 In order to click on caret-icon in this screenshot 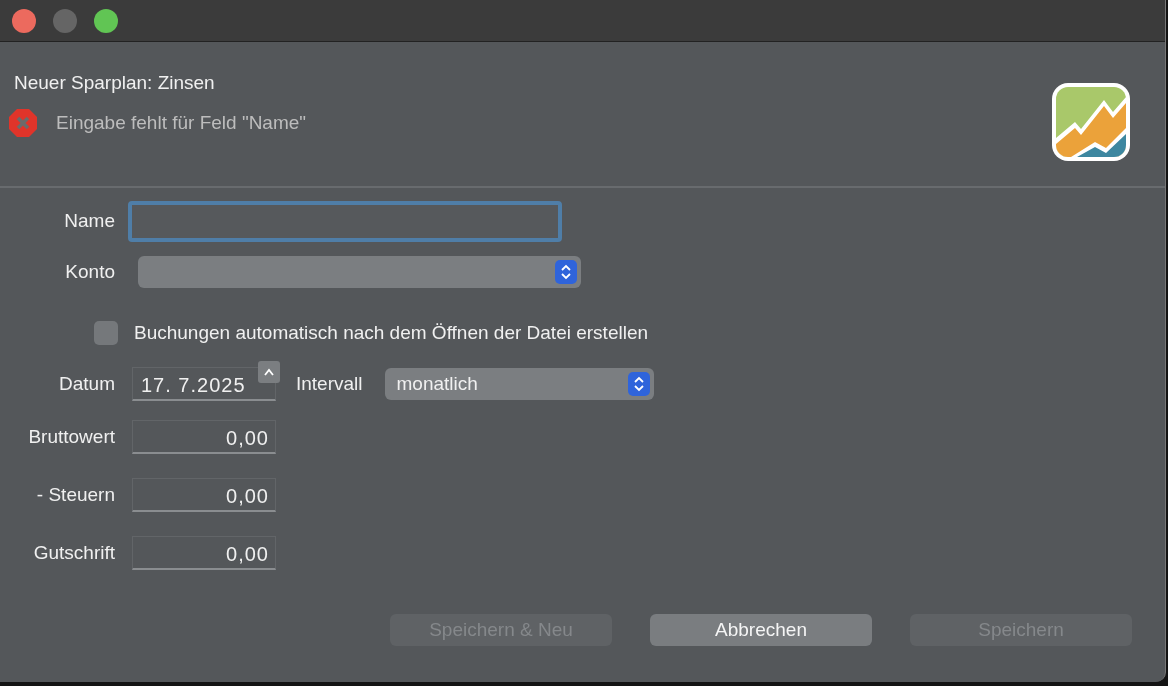, I will do `click(269, 372)`.